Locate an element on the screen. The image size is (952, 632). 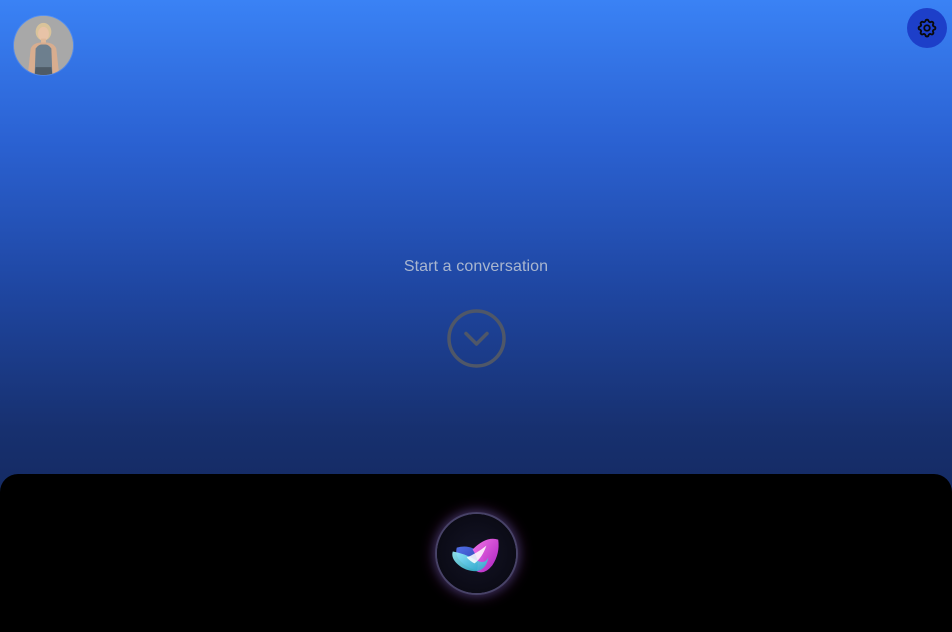
assistant-orb-button is located at coordinates (476, 553).